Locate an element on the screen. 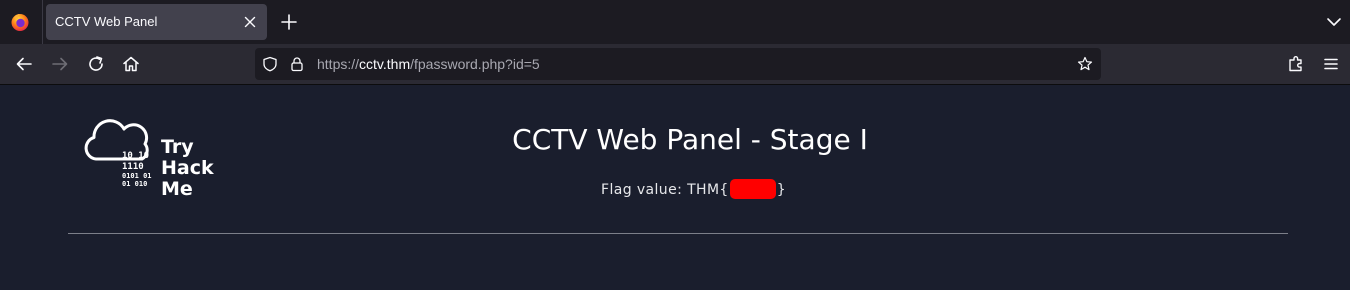 The width and height of the screenshot is (1350, 290). tab-separator is located at coordinates (42, 22).